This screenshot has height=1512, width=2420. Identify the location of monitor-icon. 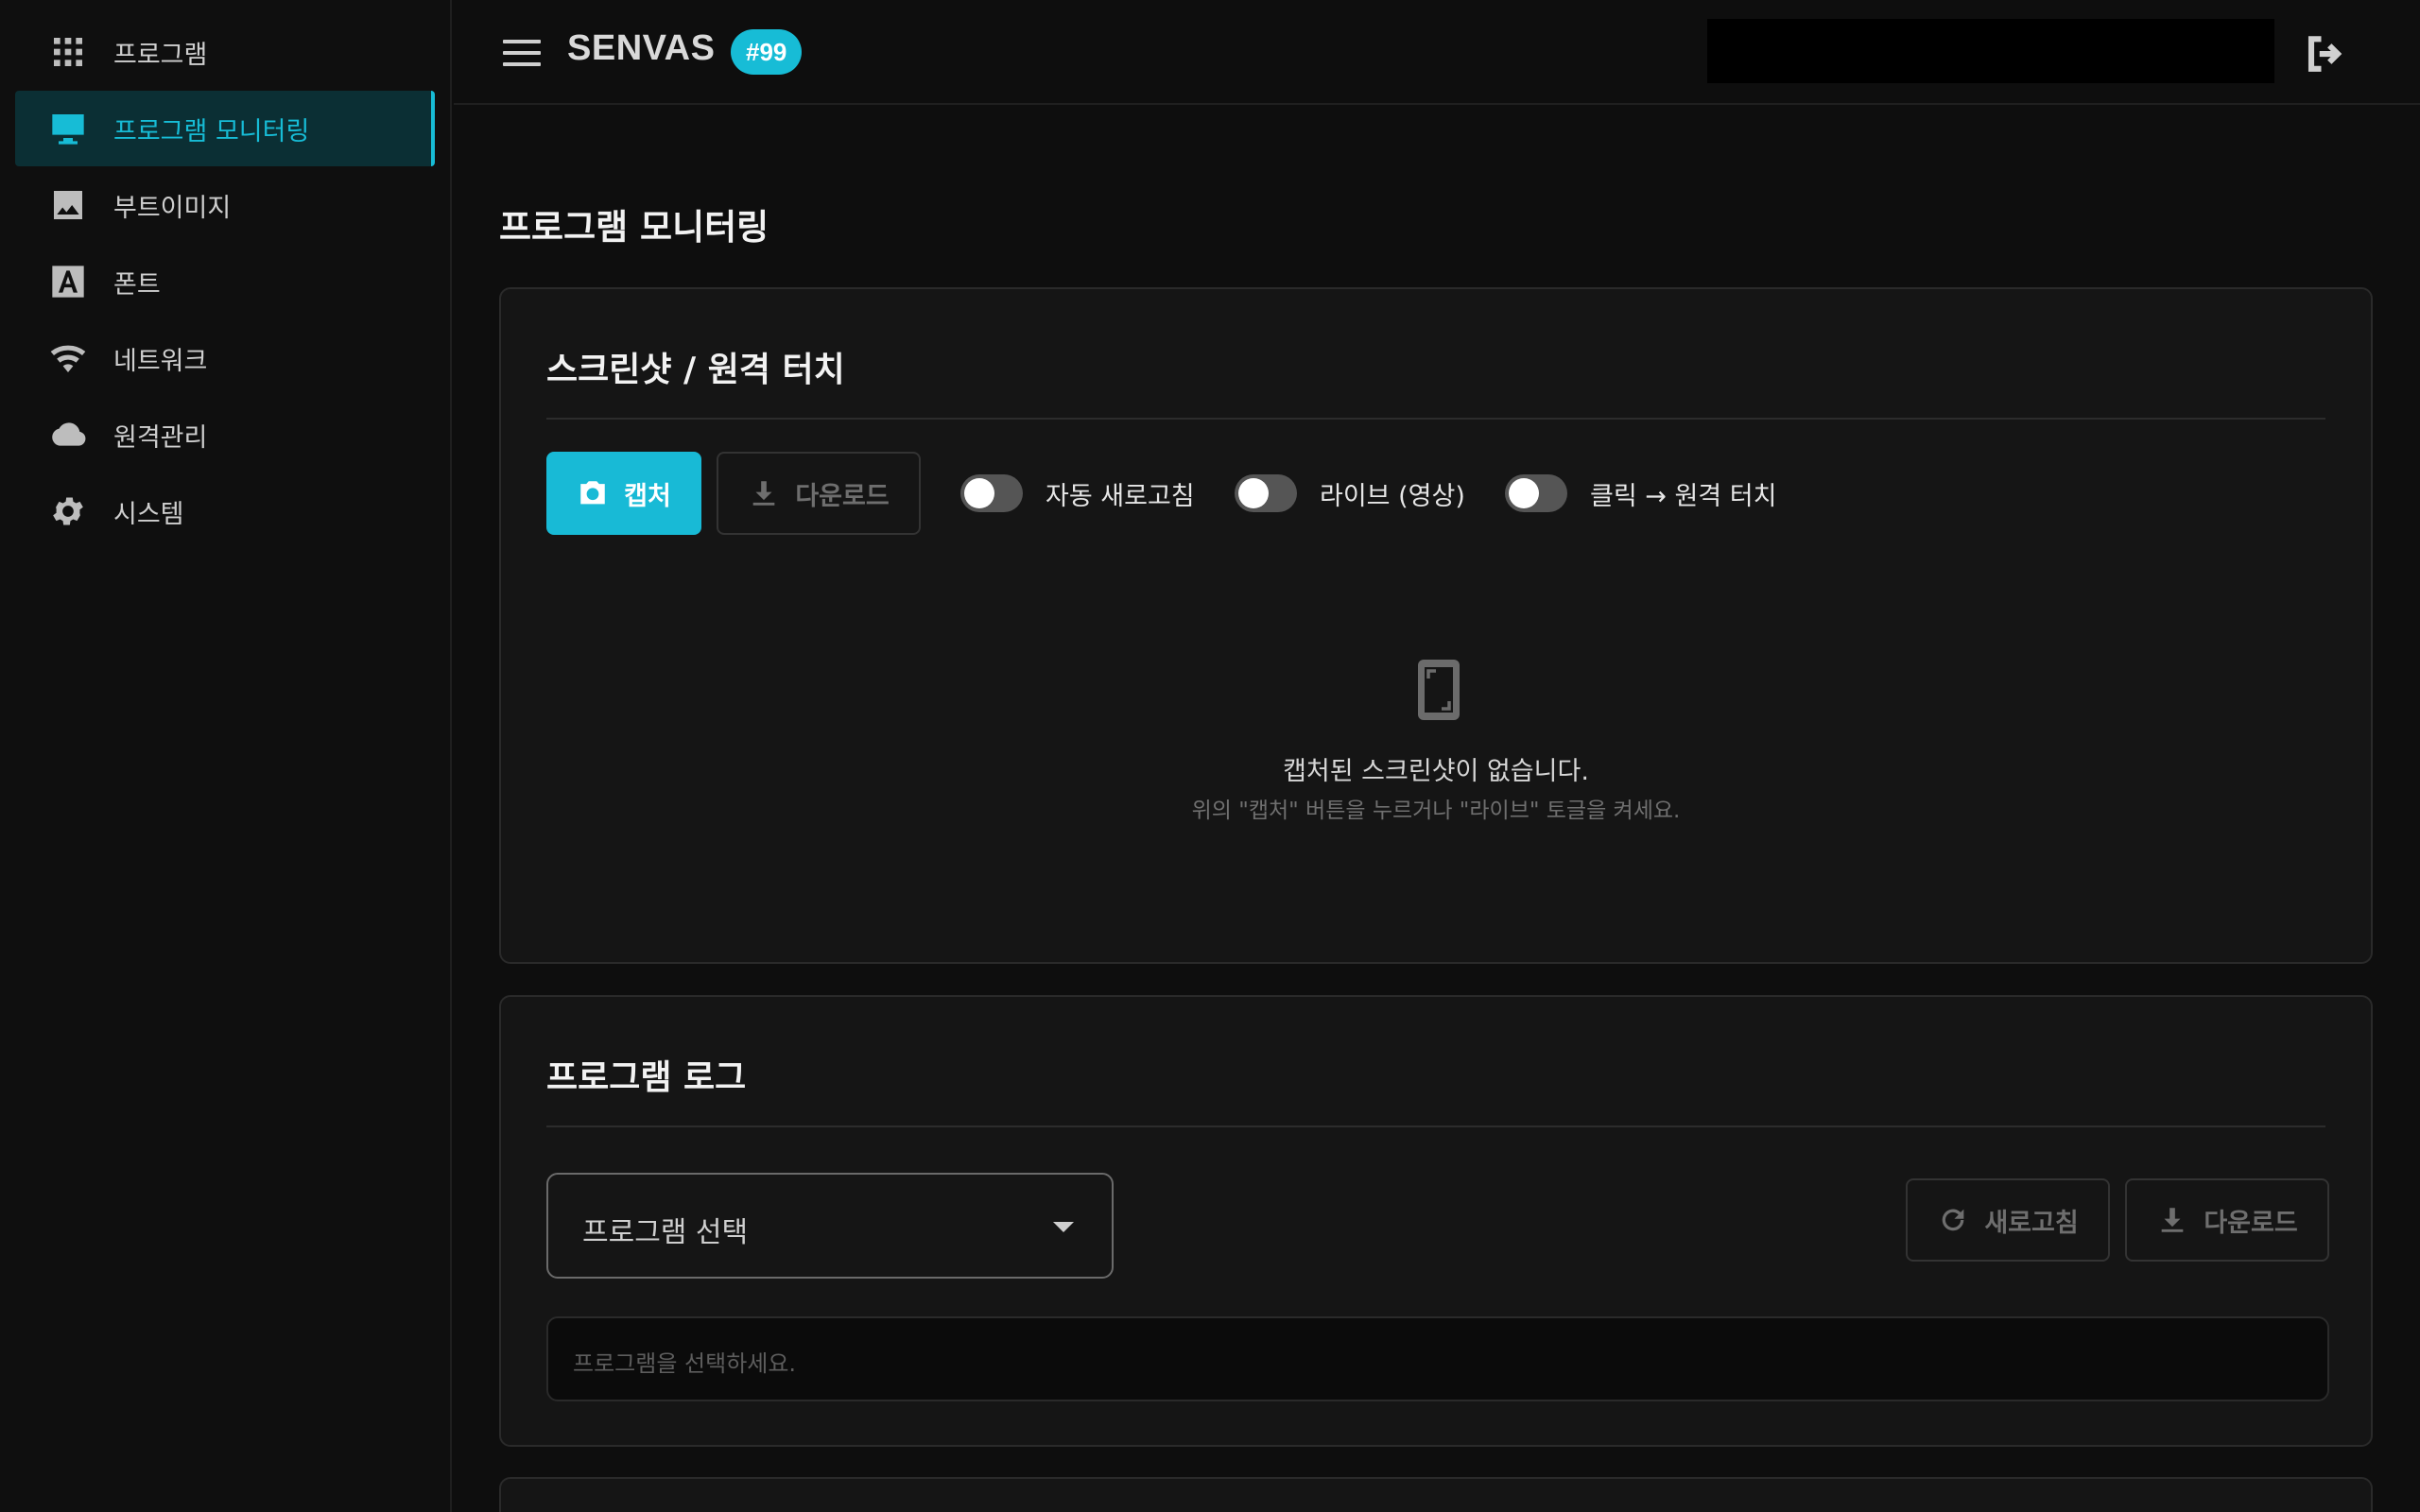
(68, 128).